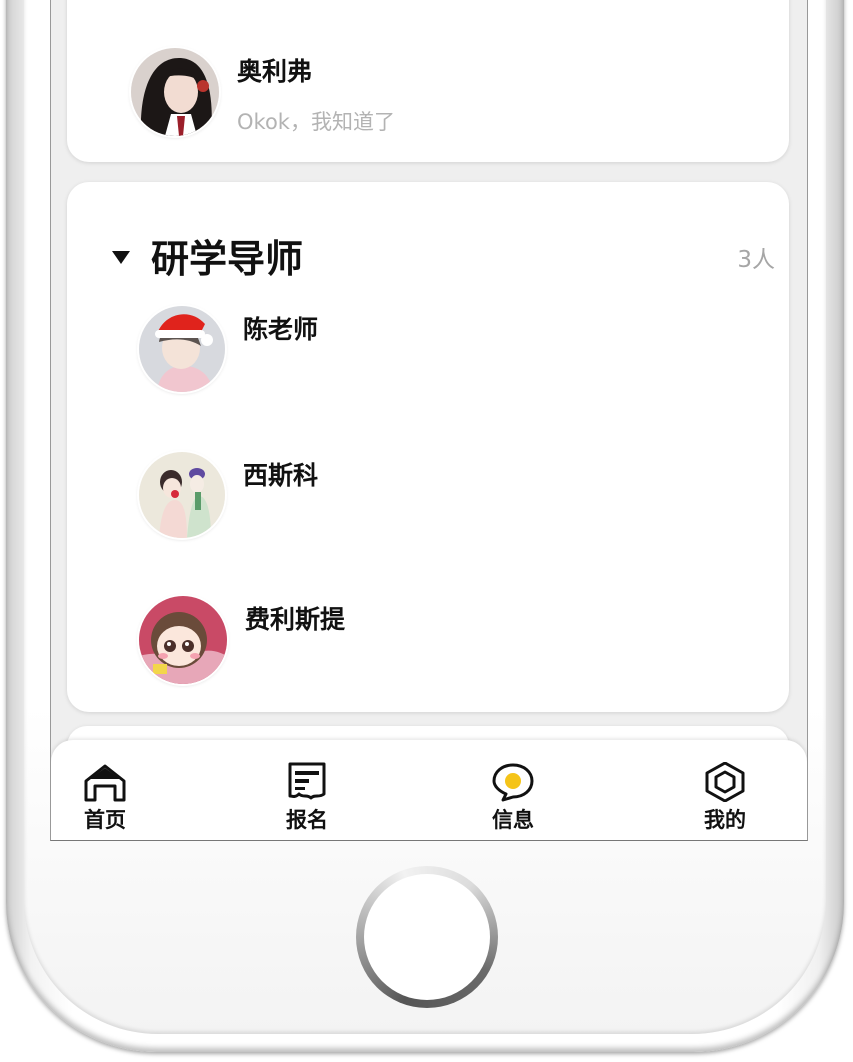 This screenshot has height=1062, width=853. Describe the element at coordinates (725, 782) in the screenshot. I see `hexagon-profile-icon` at that location.